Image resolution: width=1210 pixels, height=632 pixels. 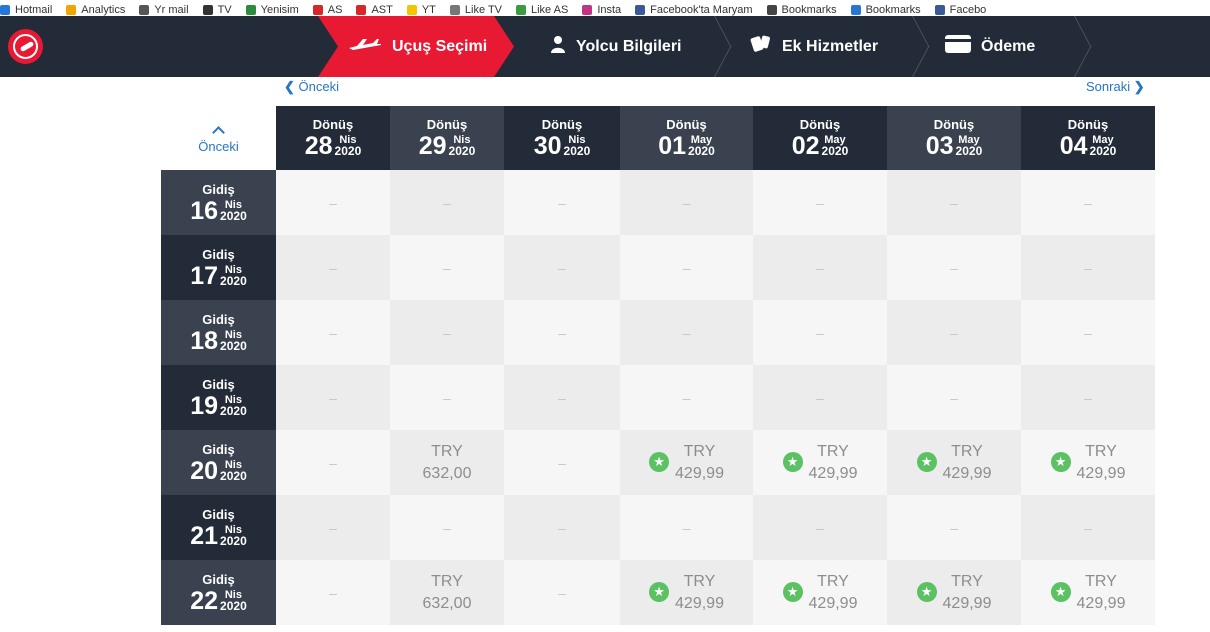 I want to click on plane-icon, so click(x=365, y=46).